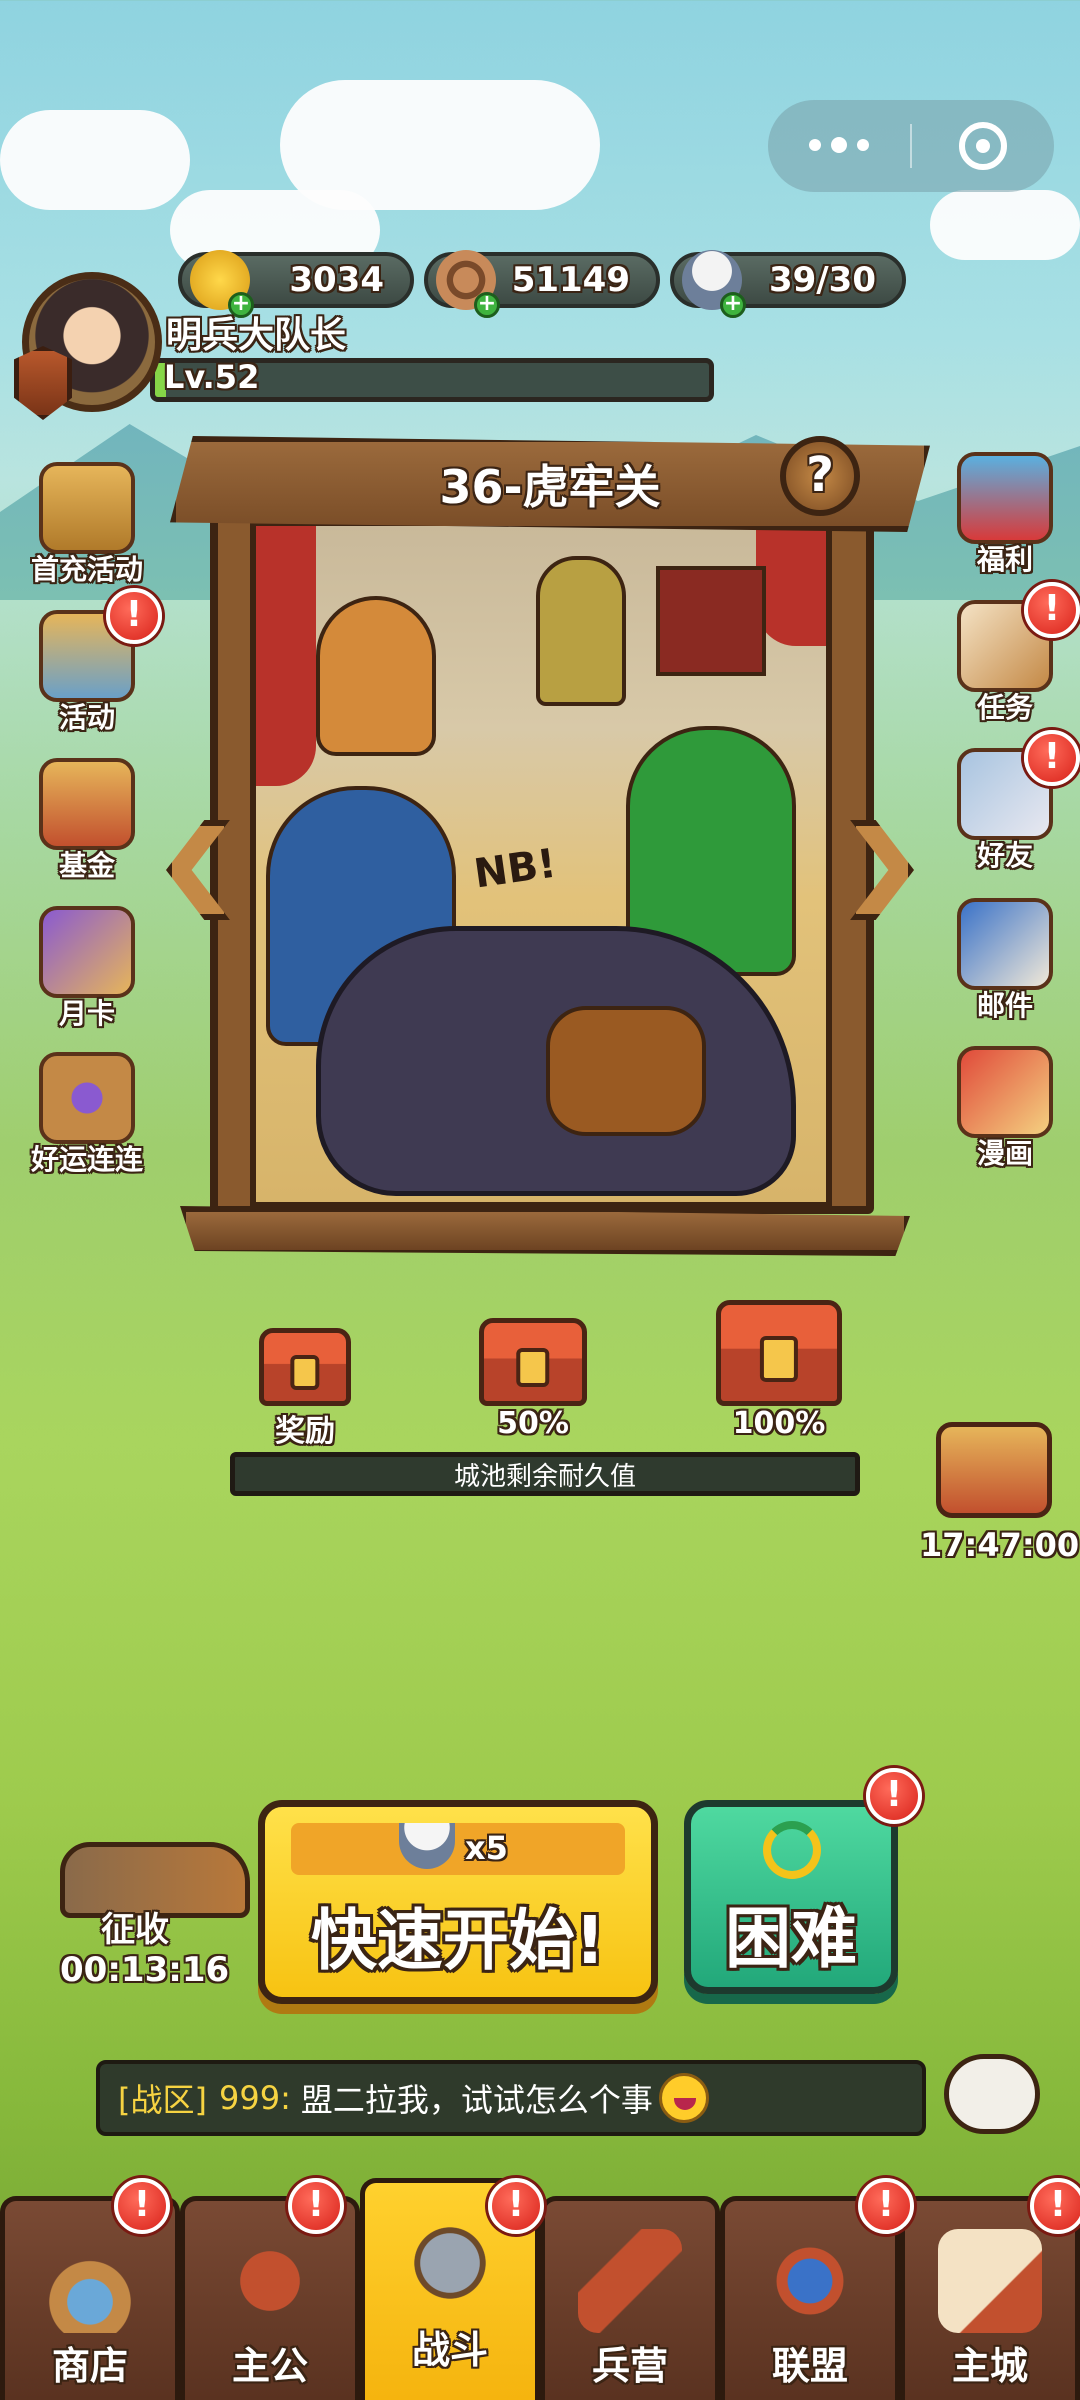 This screenshot has height=2400, width=1080. Describe the element at coordinates (87, 804) in the screenshot. I see `treasure-box-icon` at that location.